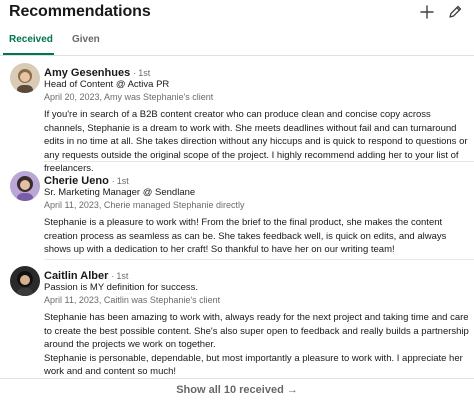  Describe the element at coordinates (455, 12) in the screenshot. I see `pencil-icon` at that location.